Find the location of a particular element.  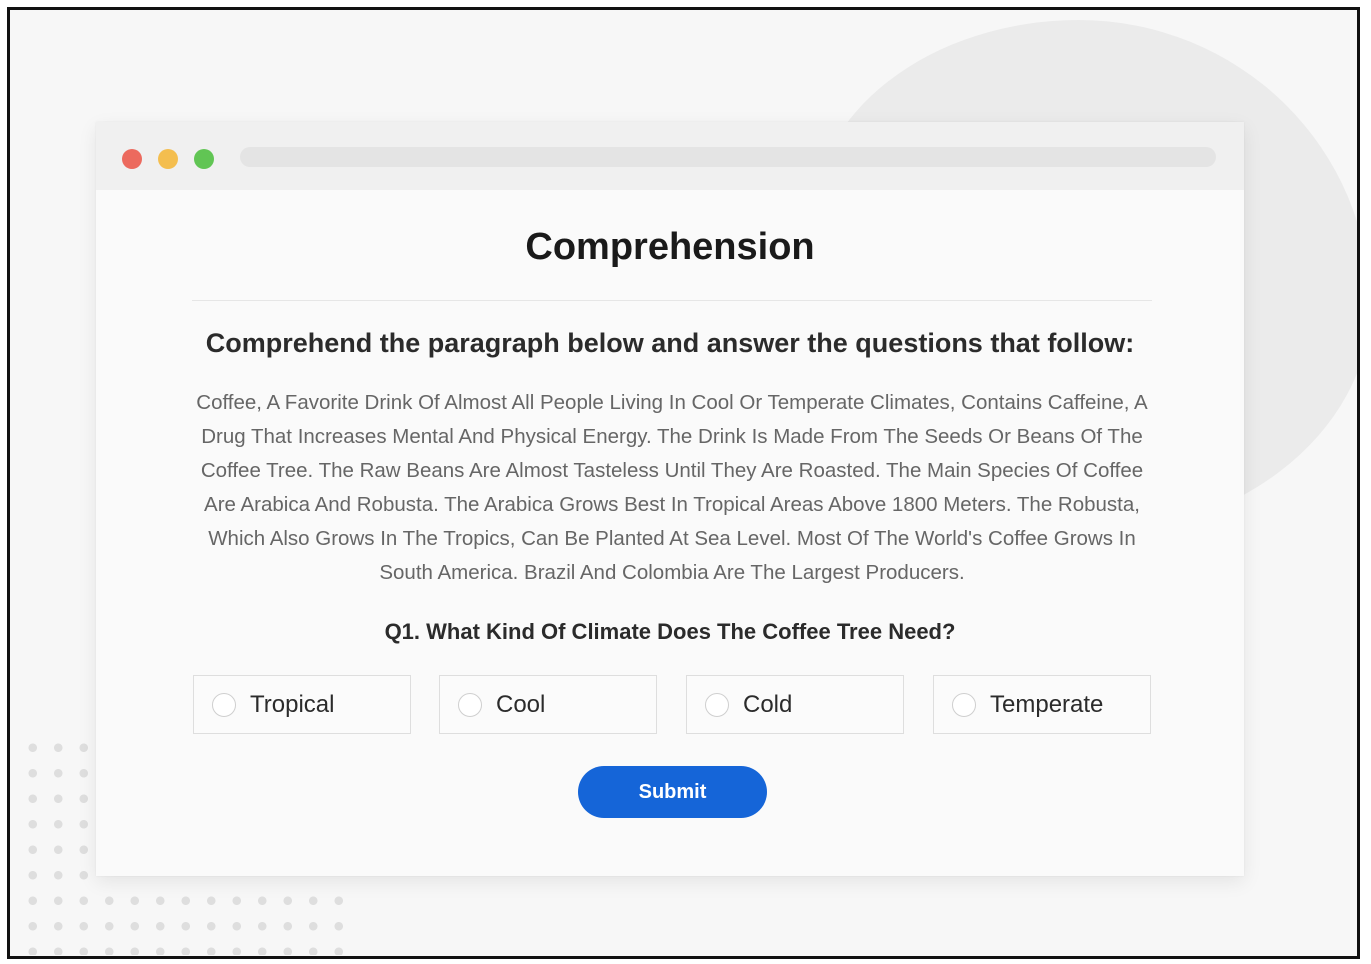

option-temperate: Temperate is located at coordinates (1042, 704).